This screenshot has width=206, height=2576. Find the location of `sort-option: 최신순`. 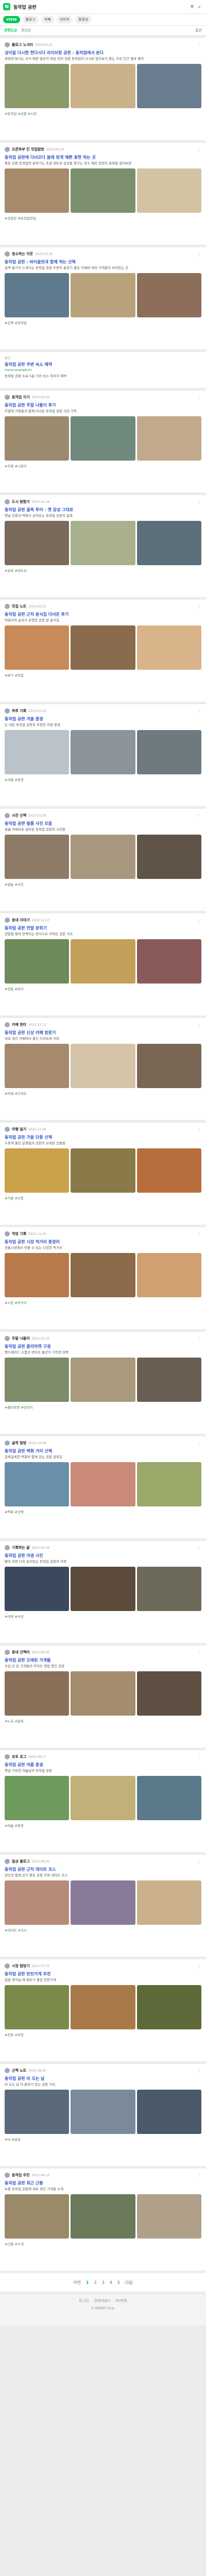

sort-option: 최신순 is located at coordinates (26, 30).